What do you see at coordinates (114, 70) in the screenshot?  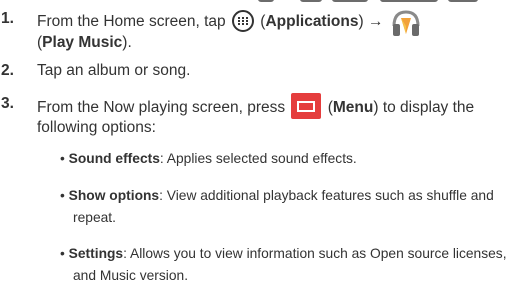 I see `step-text: Tap an album or song.` at bounding box center [114, 70].